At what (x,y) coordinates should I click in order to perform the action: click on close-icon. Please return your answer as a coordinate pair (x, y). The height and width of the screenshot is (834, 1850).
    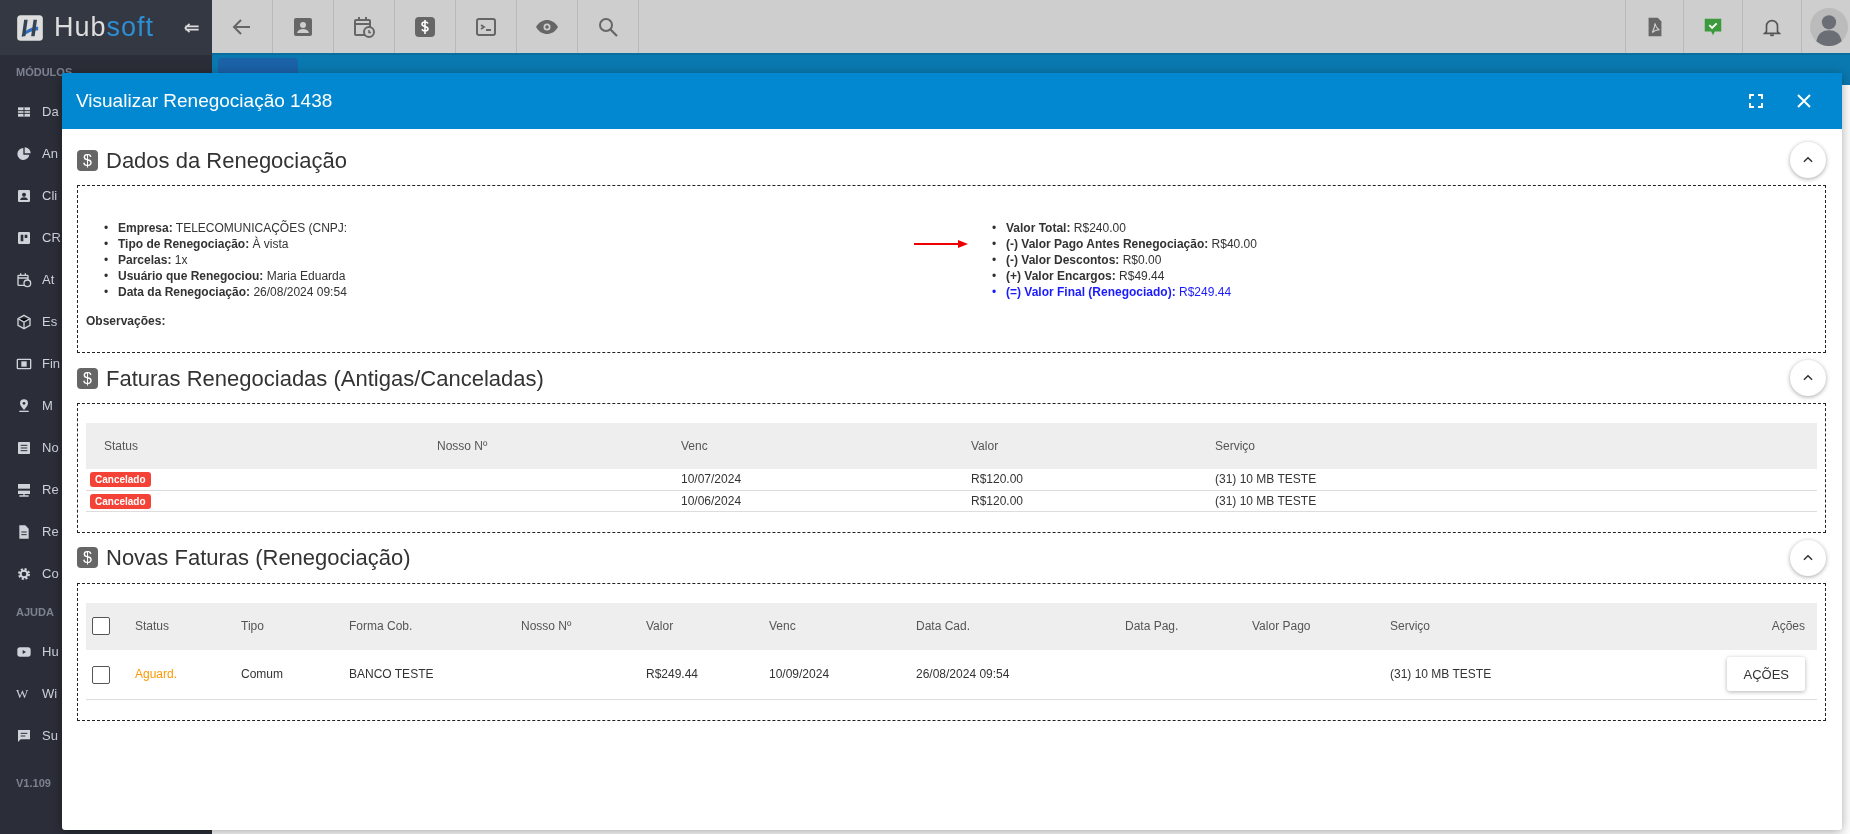
    Looking at the image, I should click on (1804, 101).